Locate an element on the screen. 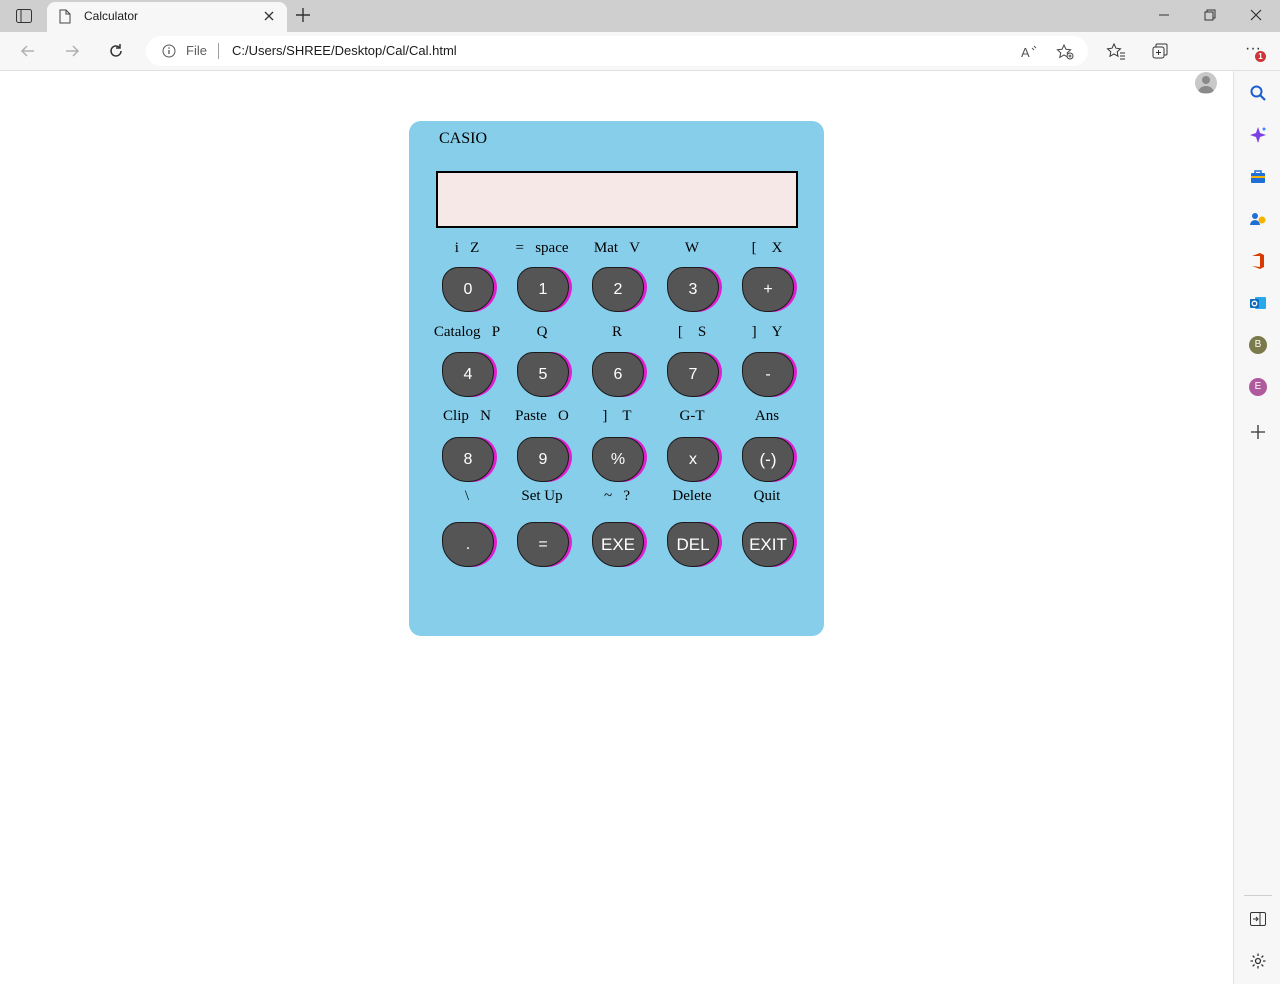 This screenshot has width=1280, height=984. key-minus-button: - is located at coordinates (768, 374).